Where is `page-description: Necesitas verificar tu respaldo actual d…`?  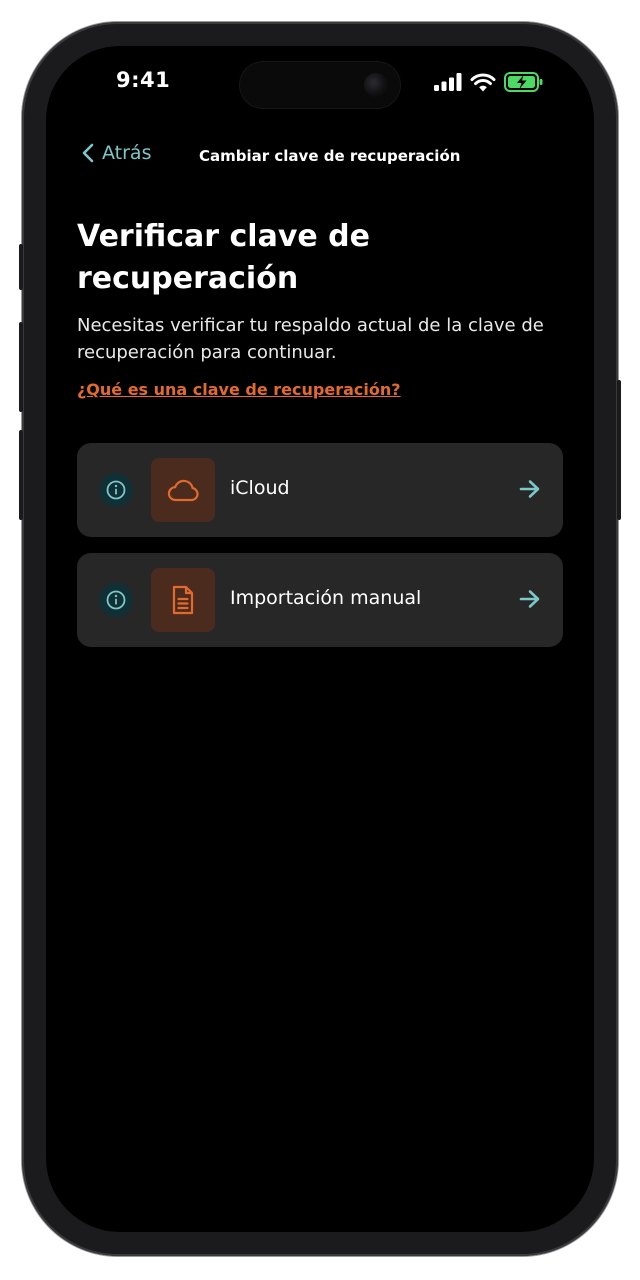 page-description: Necesitas verificar tu respaldo actual d… is located at coordinates (310, 339).